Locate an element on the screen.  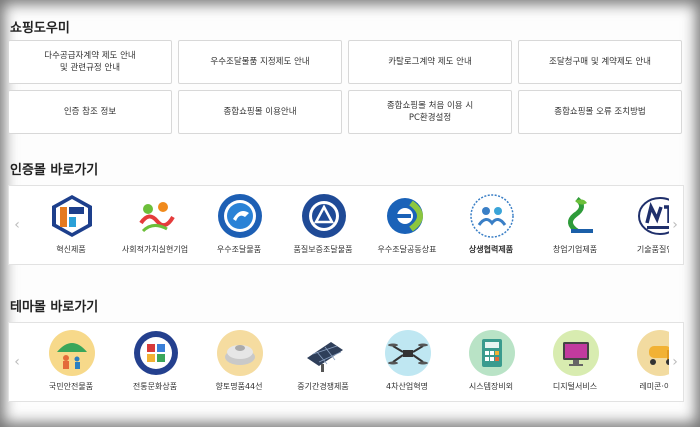
theme-item-safety: 국민안전물품 is located at coordinates (71, 362).